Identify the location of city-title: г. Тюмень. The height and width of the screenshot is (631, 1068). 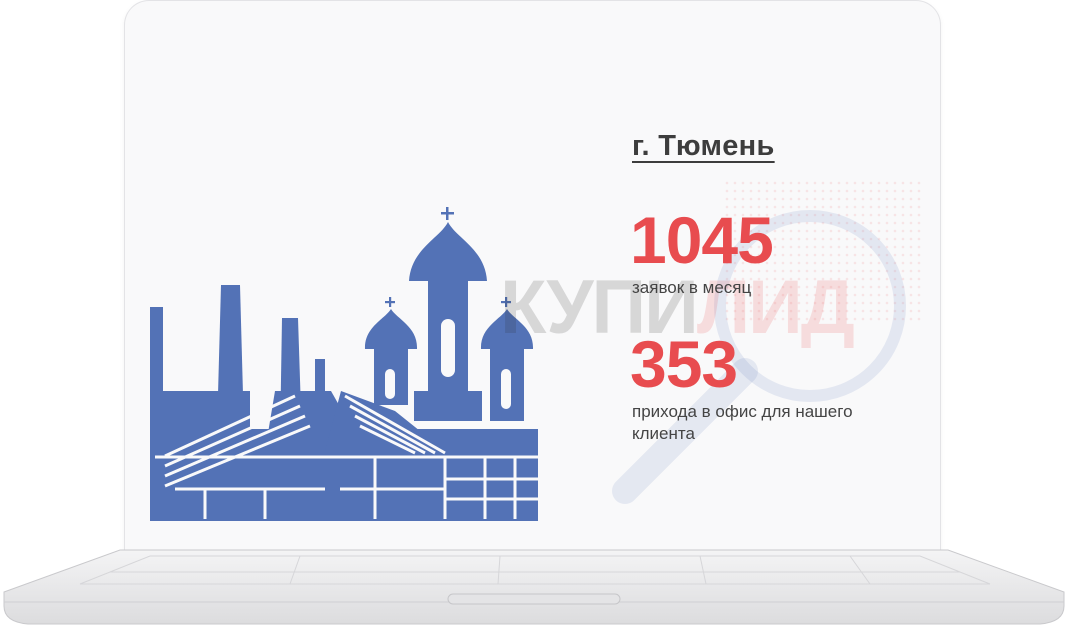
(703, 146).